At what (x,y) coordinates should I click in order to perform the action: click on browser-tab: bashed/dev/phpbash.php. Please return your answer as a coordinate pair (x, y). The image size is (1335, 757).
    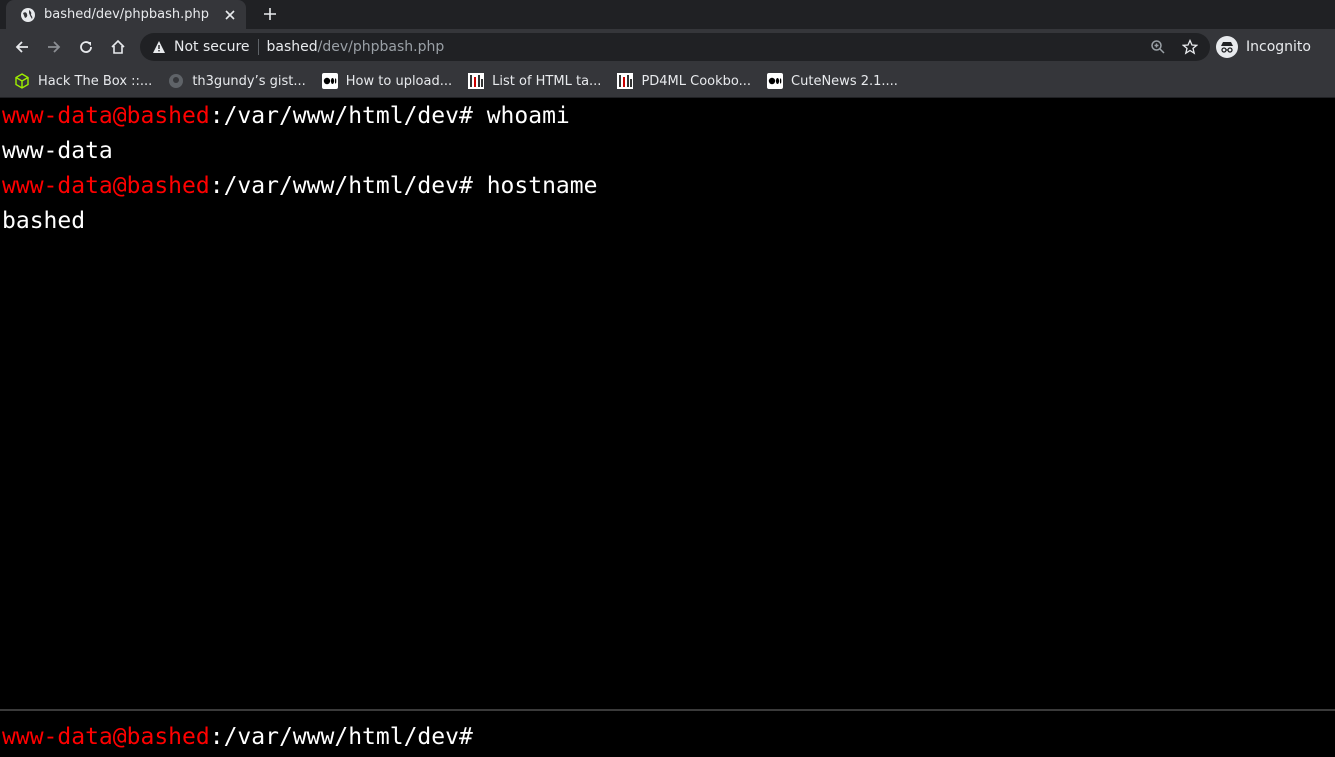
    Looking at the image, I should click on (126, 14).